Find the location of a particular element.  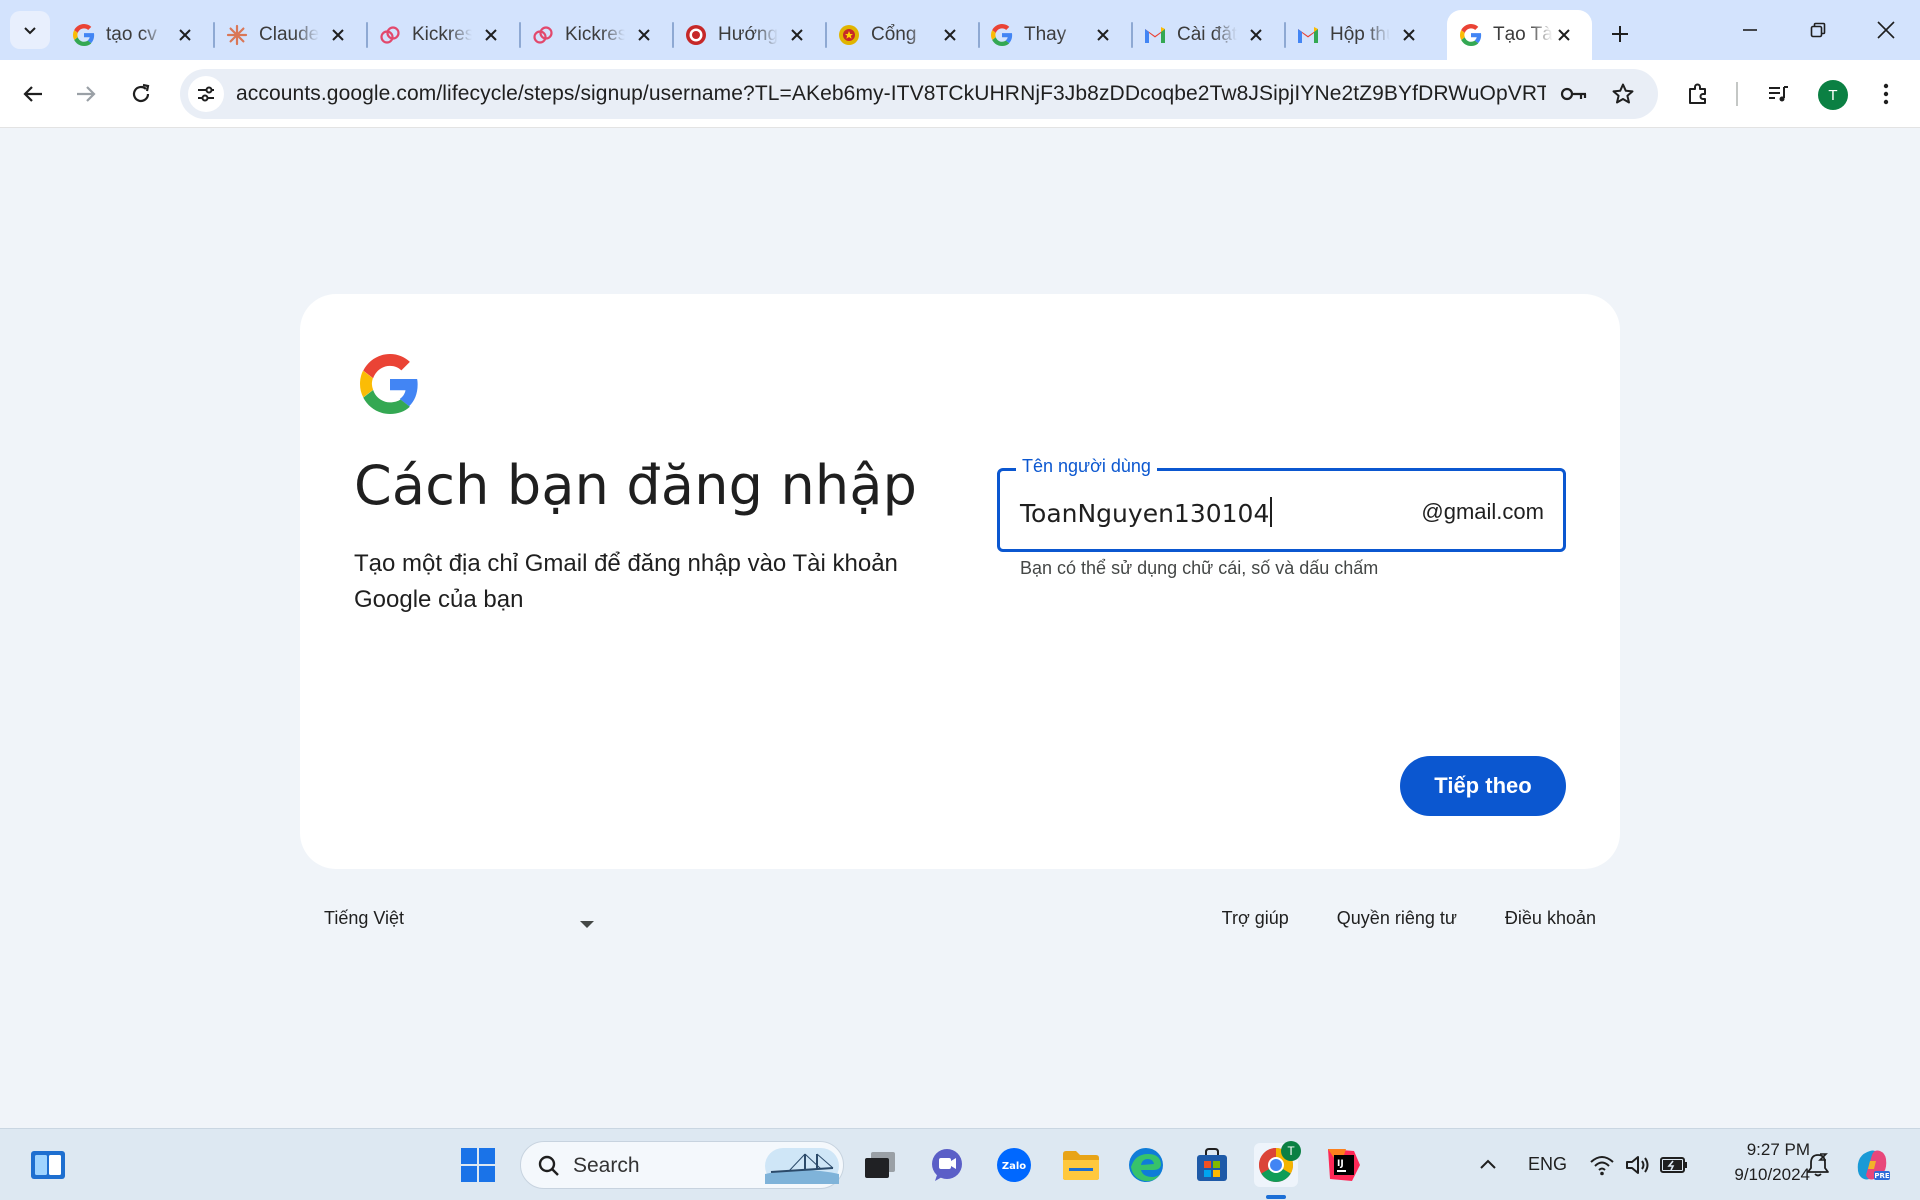

back-button is located at coordinates (33, 94).